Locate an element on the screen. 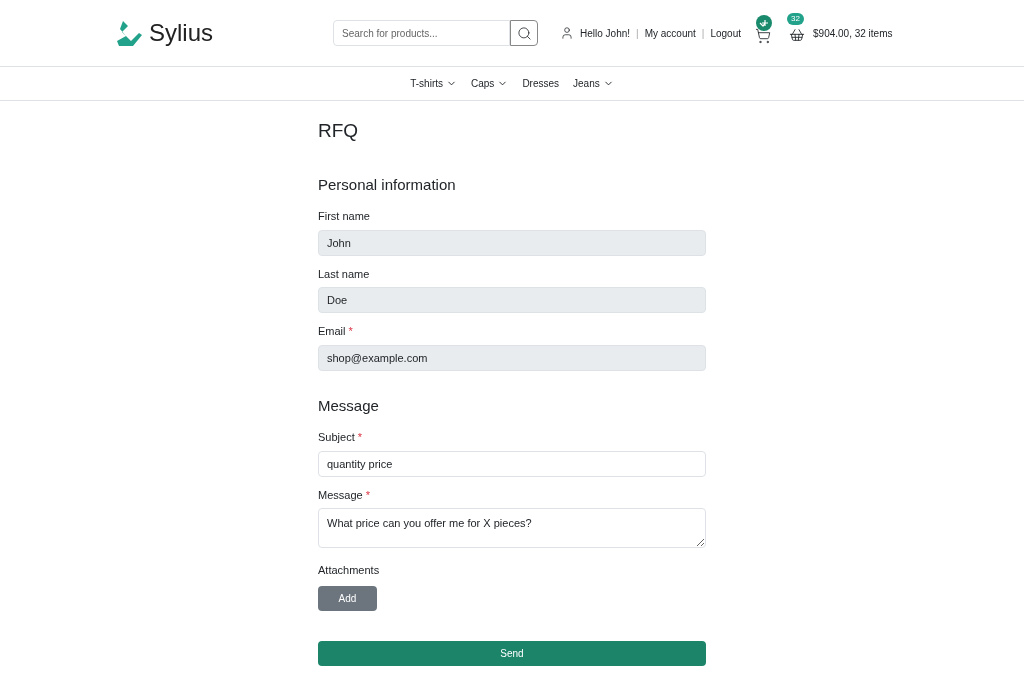 The height and width of the screenshot is (677, 1024). page-title: RFQ is located at coordinates (339, 131).